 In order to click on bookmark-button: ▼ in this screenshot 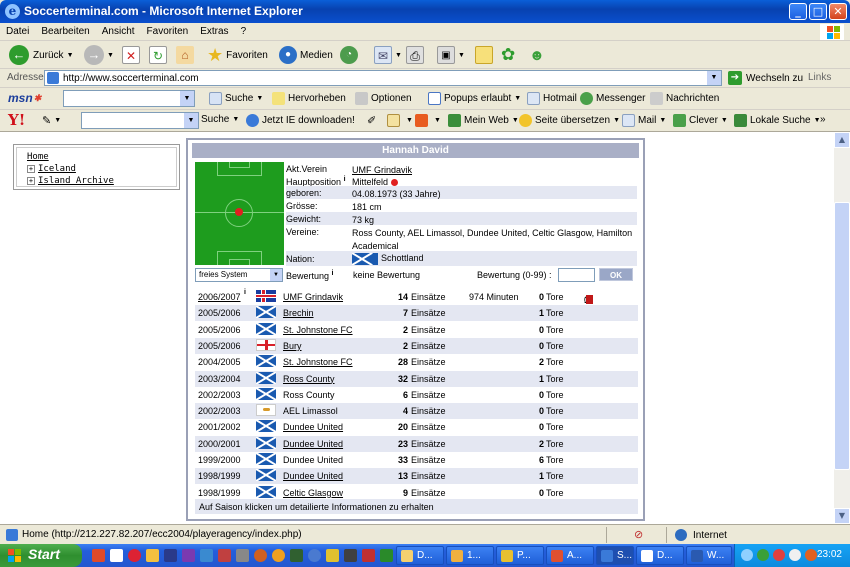, I will do `click(400, 120)`.